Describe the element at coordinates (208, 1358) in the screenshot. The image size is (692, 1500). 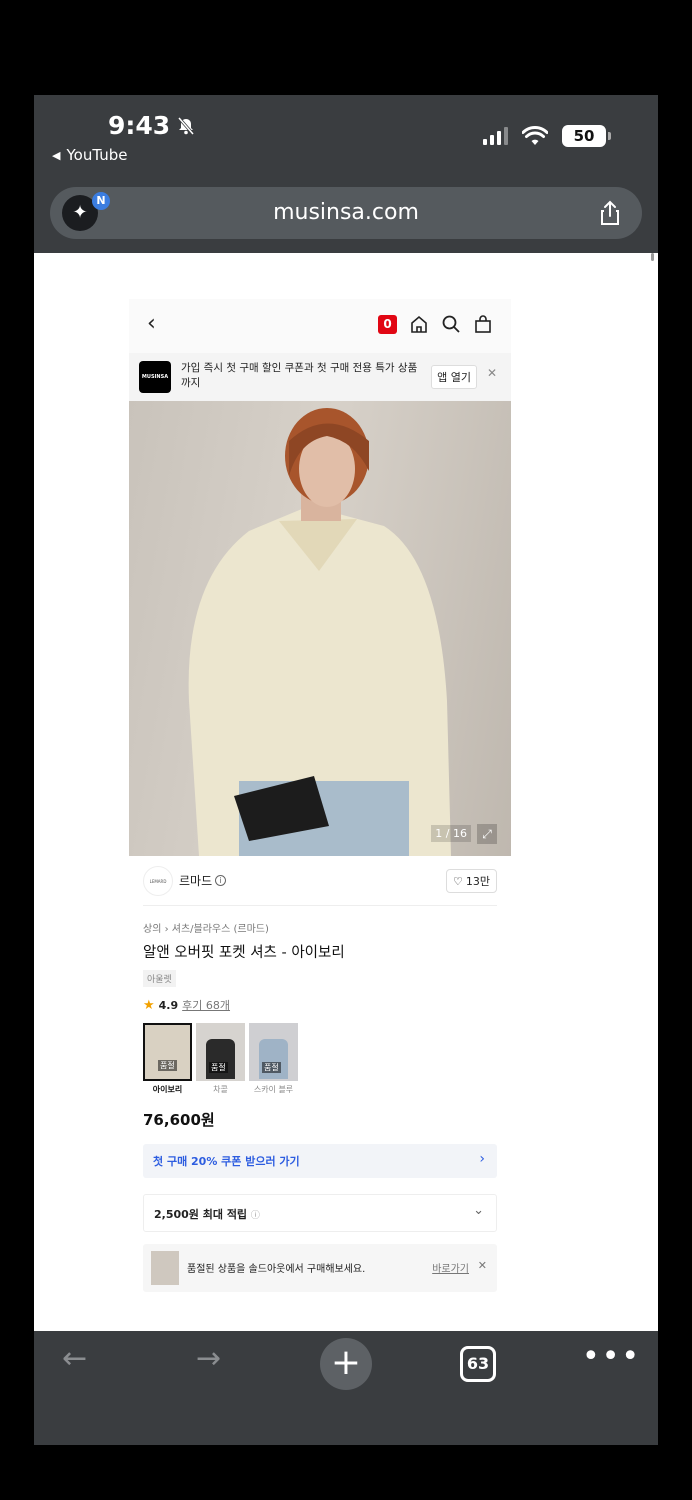
I see `forward-arrow-icon: →` at that location.